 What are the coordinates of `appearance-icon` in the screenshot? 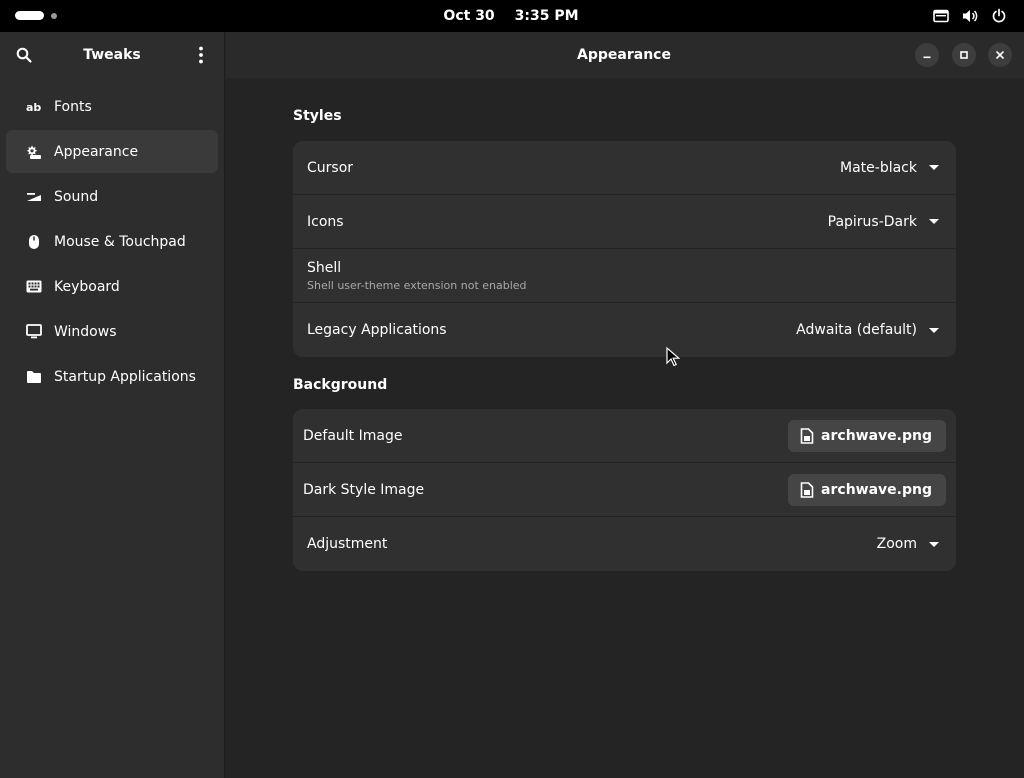 It's located at (34, 152).